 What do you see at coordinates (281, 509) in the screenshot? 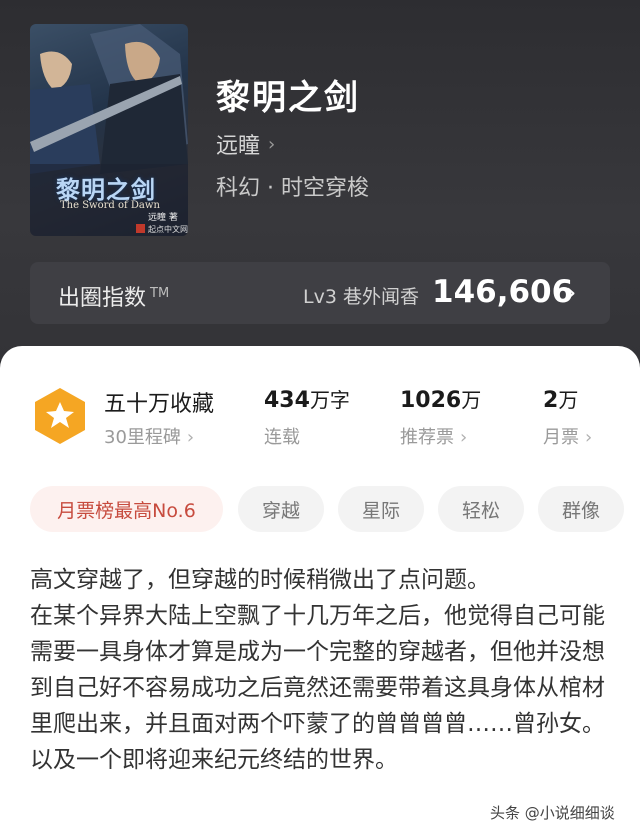
I see `tag-transmigration: 穿越` at bounding box center [281, 509].